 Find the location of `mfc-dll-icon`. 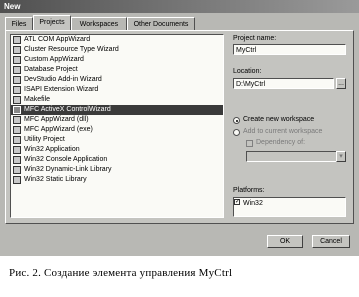

mfc-dll-icon is located at coordinates (17, 120).